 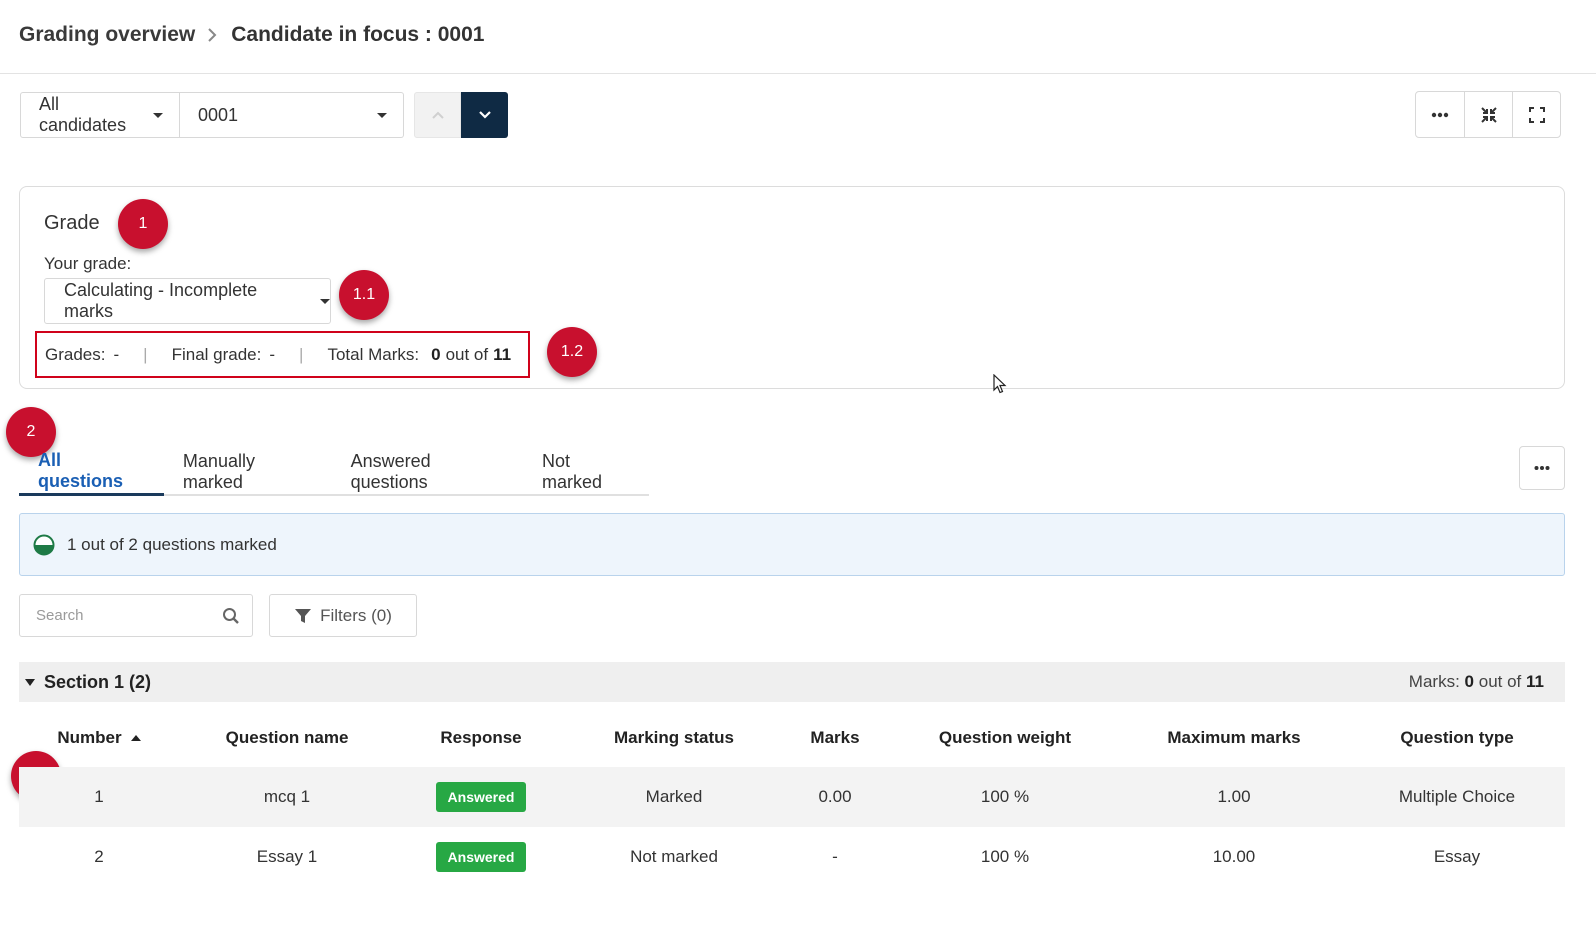 I want to click on cell-marking-status: Not marked, so click(x=674, y=856).